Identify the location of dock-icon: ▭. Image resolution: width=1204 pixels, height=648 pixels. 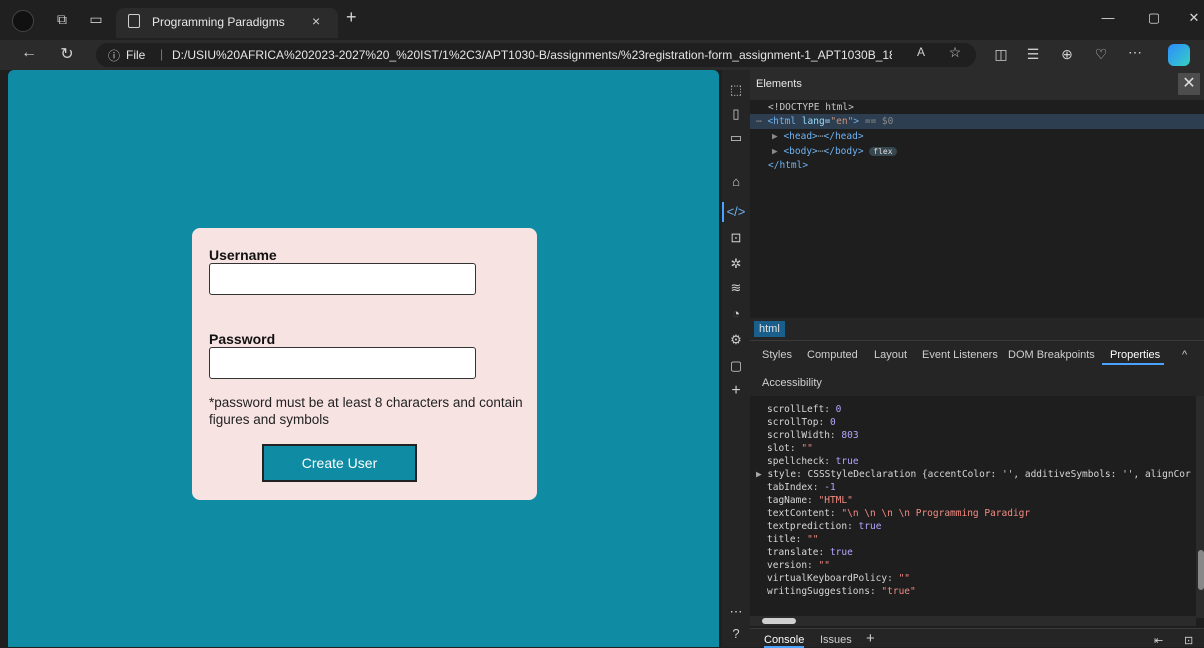
(736, 138).